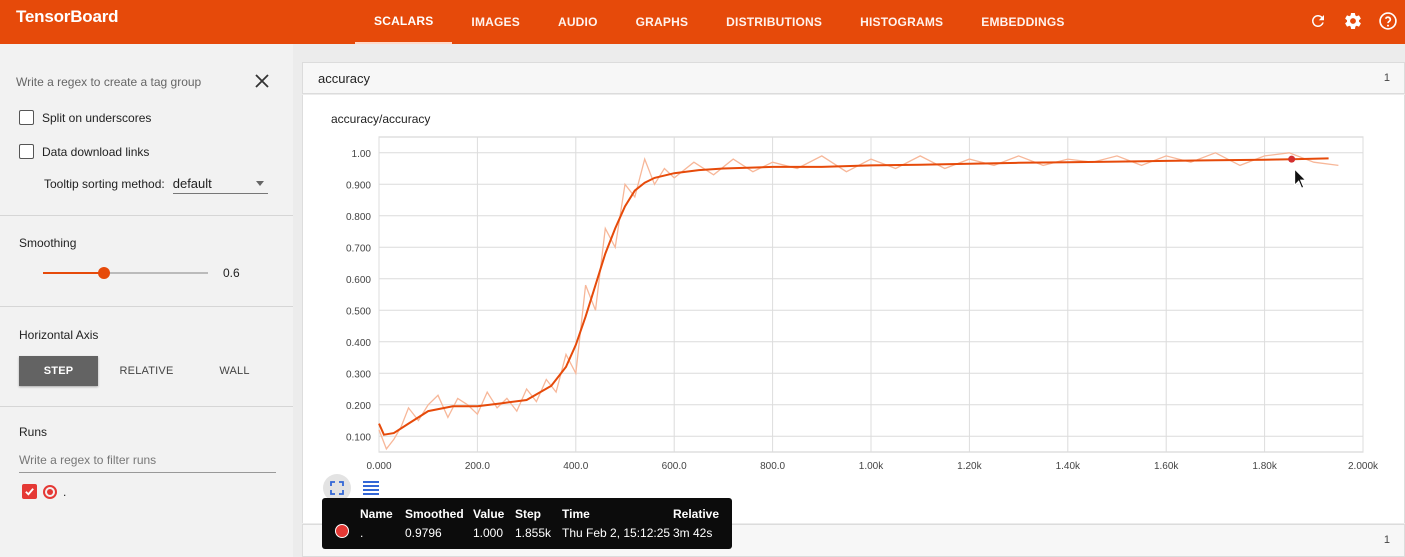 Image resolution: width=1405 pixels, height=557 pixels. Describe the element at coordinates (488, 533) in the screenshot. I see `tooltip-value: 1.000` at that location.